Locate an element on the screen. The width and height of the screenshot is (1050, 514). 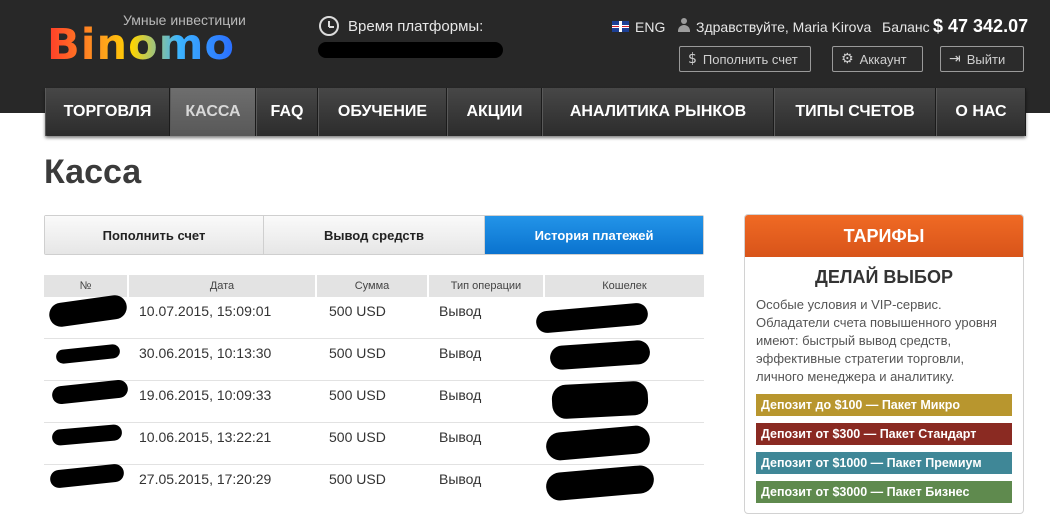
table-row: 30.06.2015, 10:13:30 500 USD Вывод is located at coordinates (374, 360).